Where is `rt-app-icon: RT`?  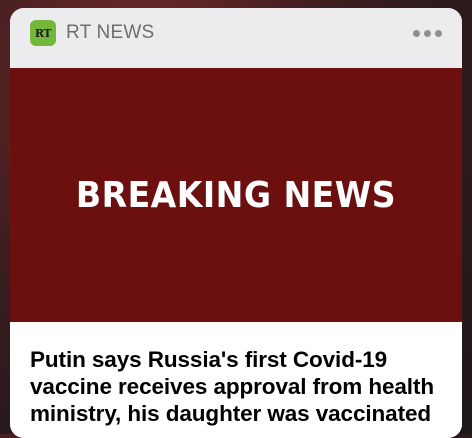 rt-app-icon: RT is located at coordinates (43, 33).